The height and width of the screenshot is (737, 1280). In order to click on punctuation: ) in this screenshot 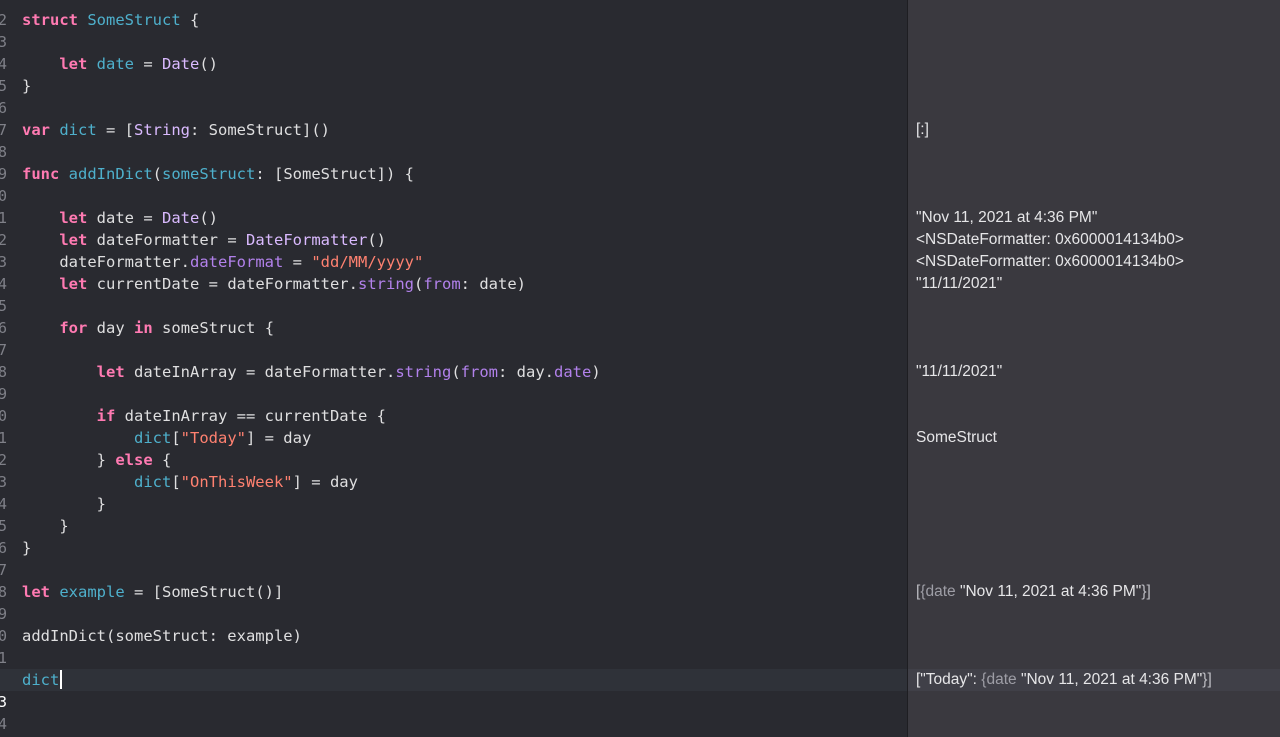, I will do `click(596, 372)`.